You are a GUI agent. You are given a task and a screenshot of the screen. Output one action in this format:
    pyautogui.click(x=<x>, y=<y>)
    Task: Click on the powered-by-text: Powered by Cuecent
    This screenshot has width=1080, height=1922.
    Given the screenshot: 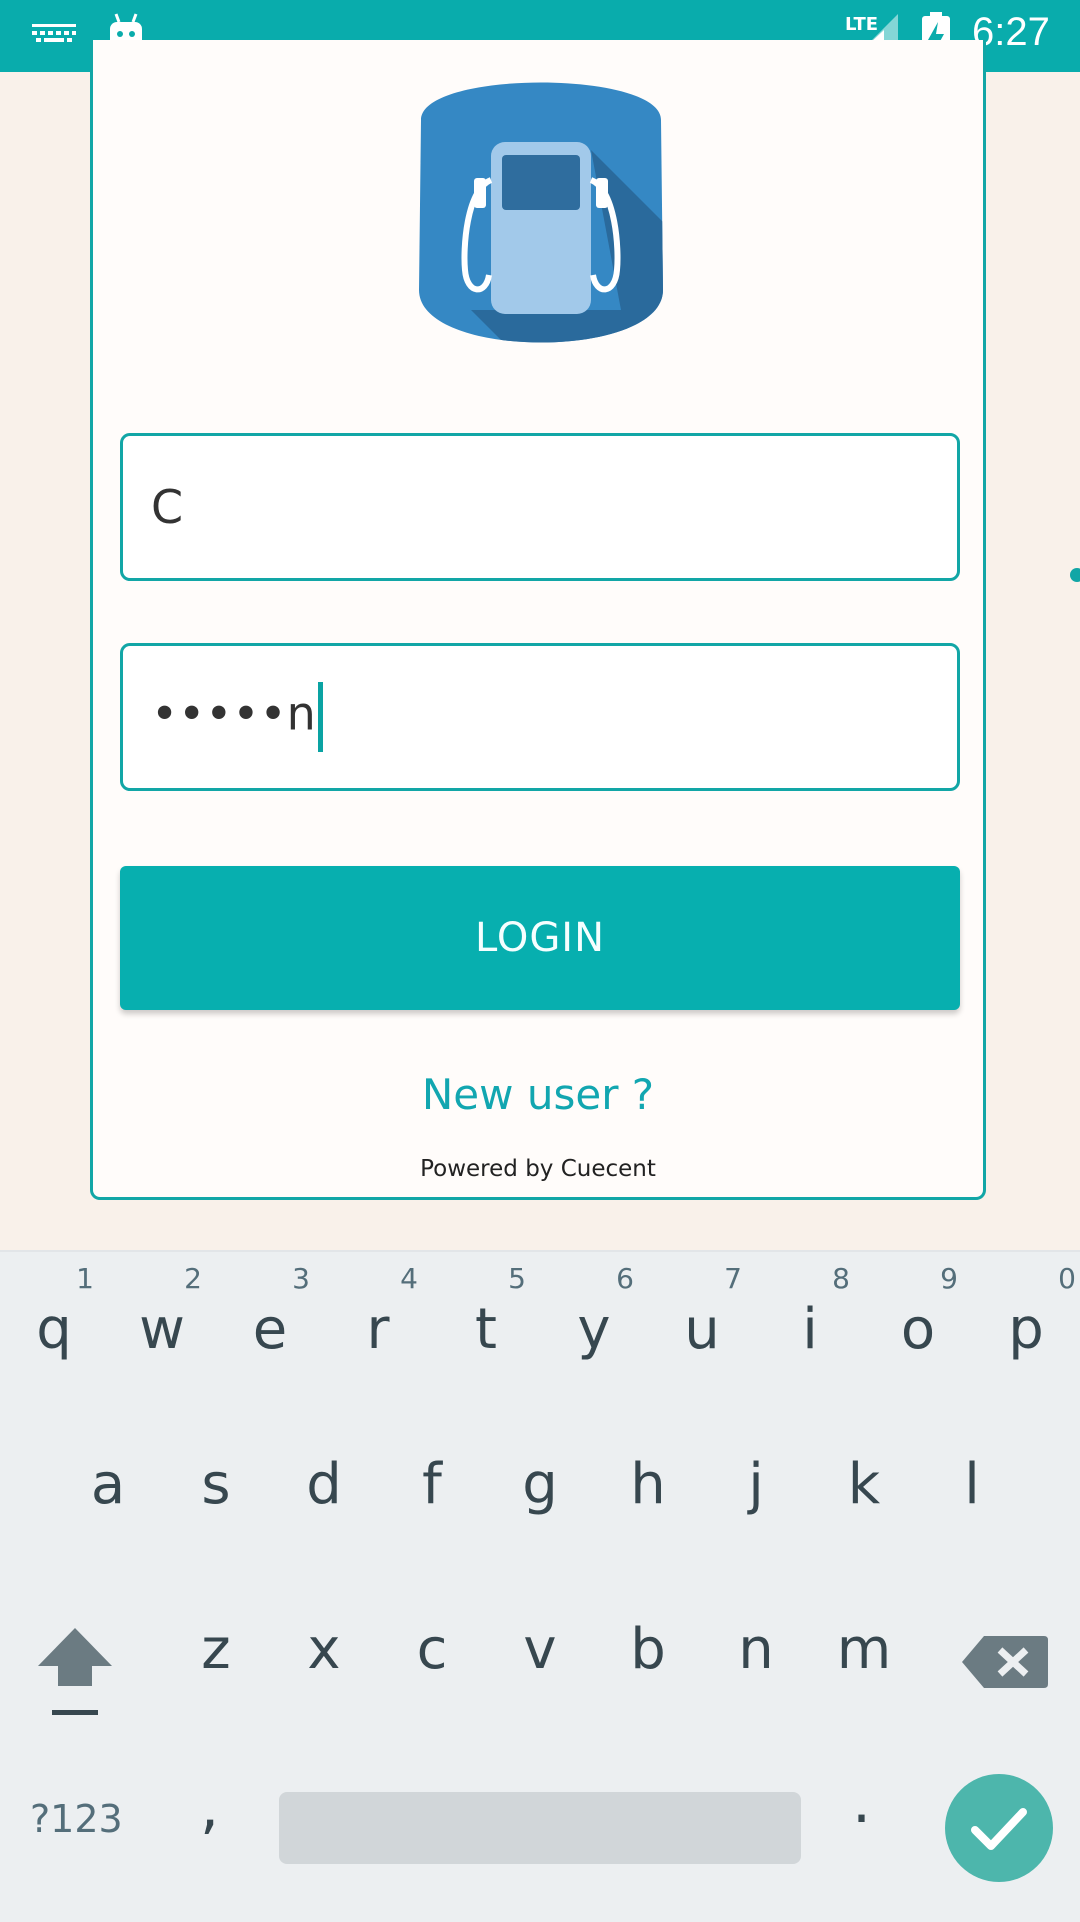 What is the action you would take?
    pyautogui.click(x=538, y=1169)
    